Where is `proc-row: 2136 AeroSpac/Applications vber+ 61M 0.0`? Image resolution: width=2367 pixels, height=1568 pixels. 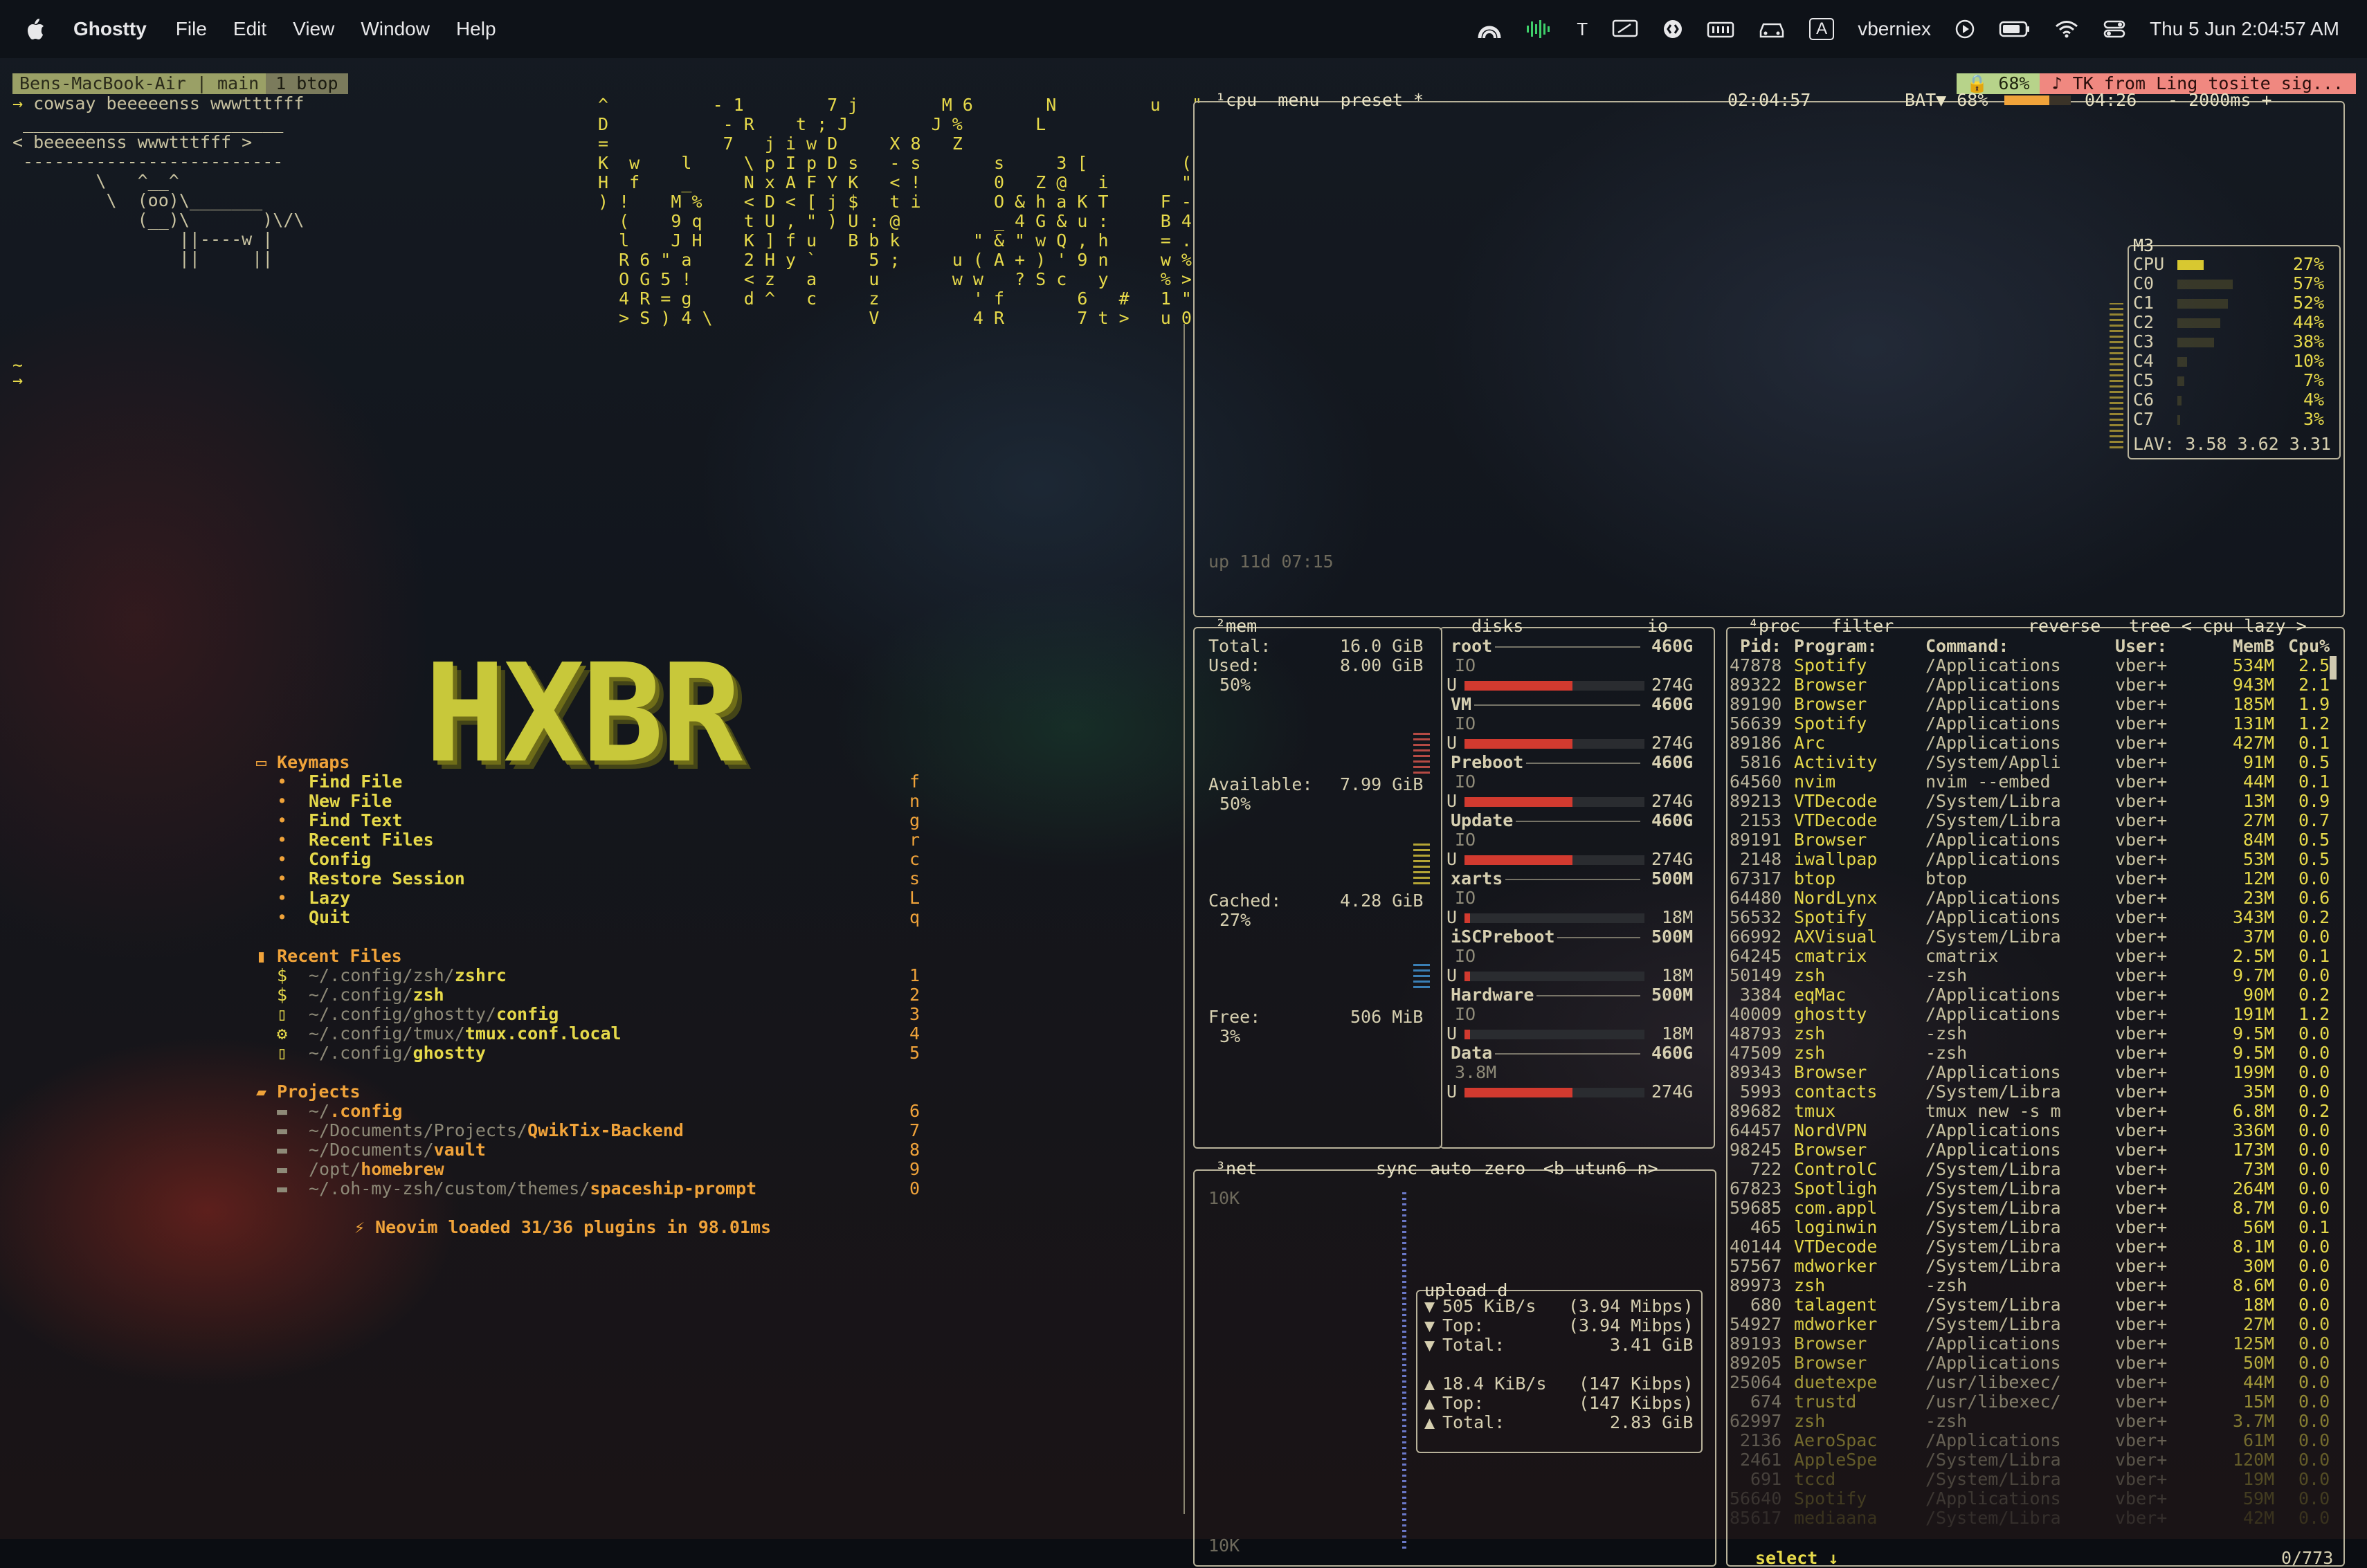
proc-row: 2136 AeroSpac/Applications vber+ 61M 0.0 is located at coordinates (2032, 1440).